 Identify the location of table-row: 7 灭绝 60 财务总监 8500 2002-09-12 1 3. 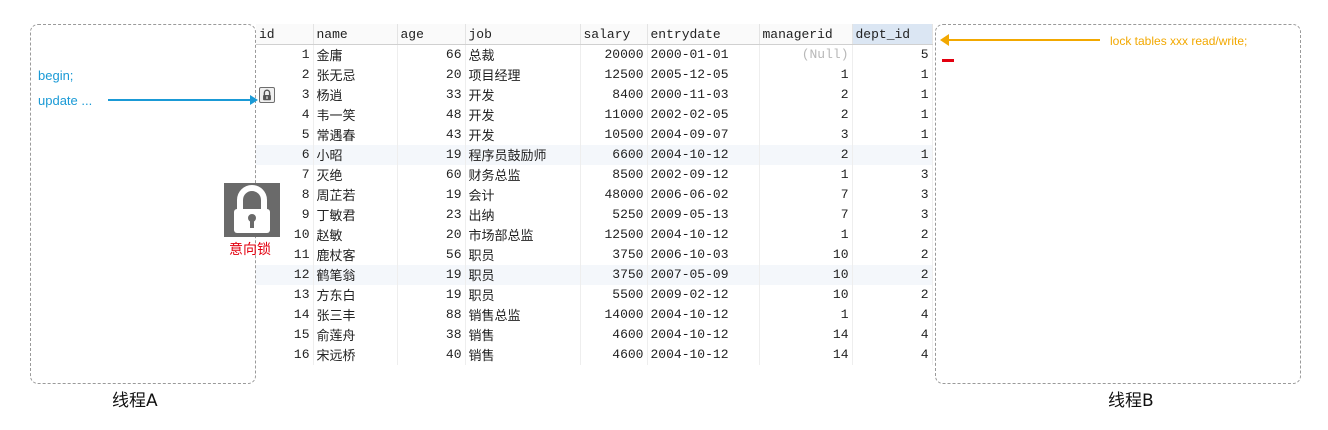
(594, 174).